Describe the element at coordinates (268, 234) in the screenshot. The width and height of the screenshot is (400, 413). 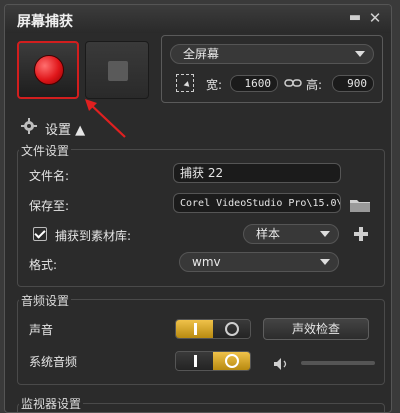
I see `library-value: 样本` at that location.